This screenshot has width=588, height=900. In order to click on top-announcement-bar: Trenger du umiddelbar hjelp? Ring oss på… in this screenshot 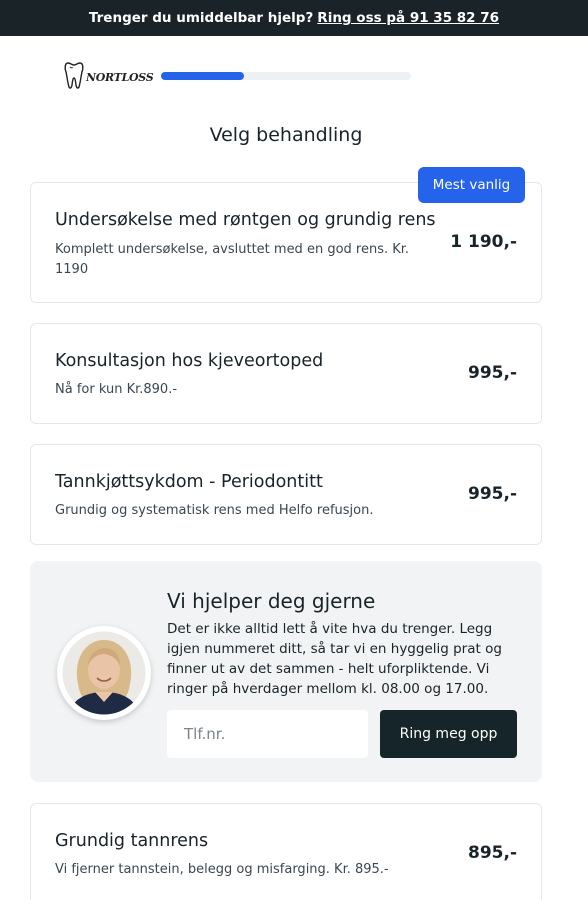, I will do `click(294, 18)`.